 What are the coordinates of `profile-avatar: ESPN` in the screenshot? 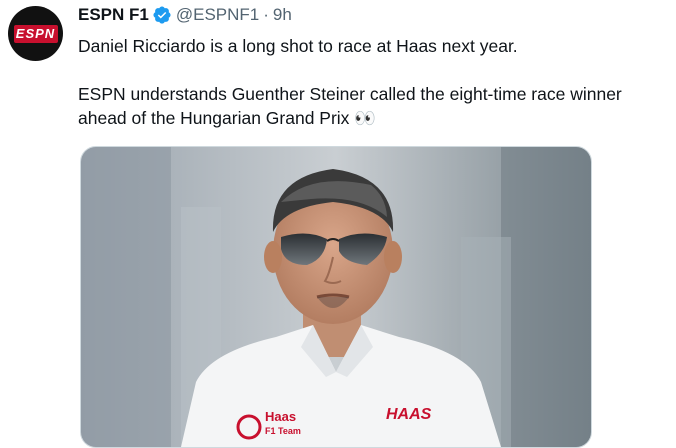 It's located at (35, 33).